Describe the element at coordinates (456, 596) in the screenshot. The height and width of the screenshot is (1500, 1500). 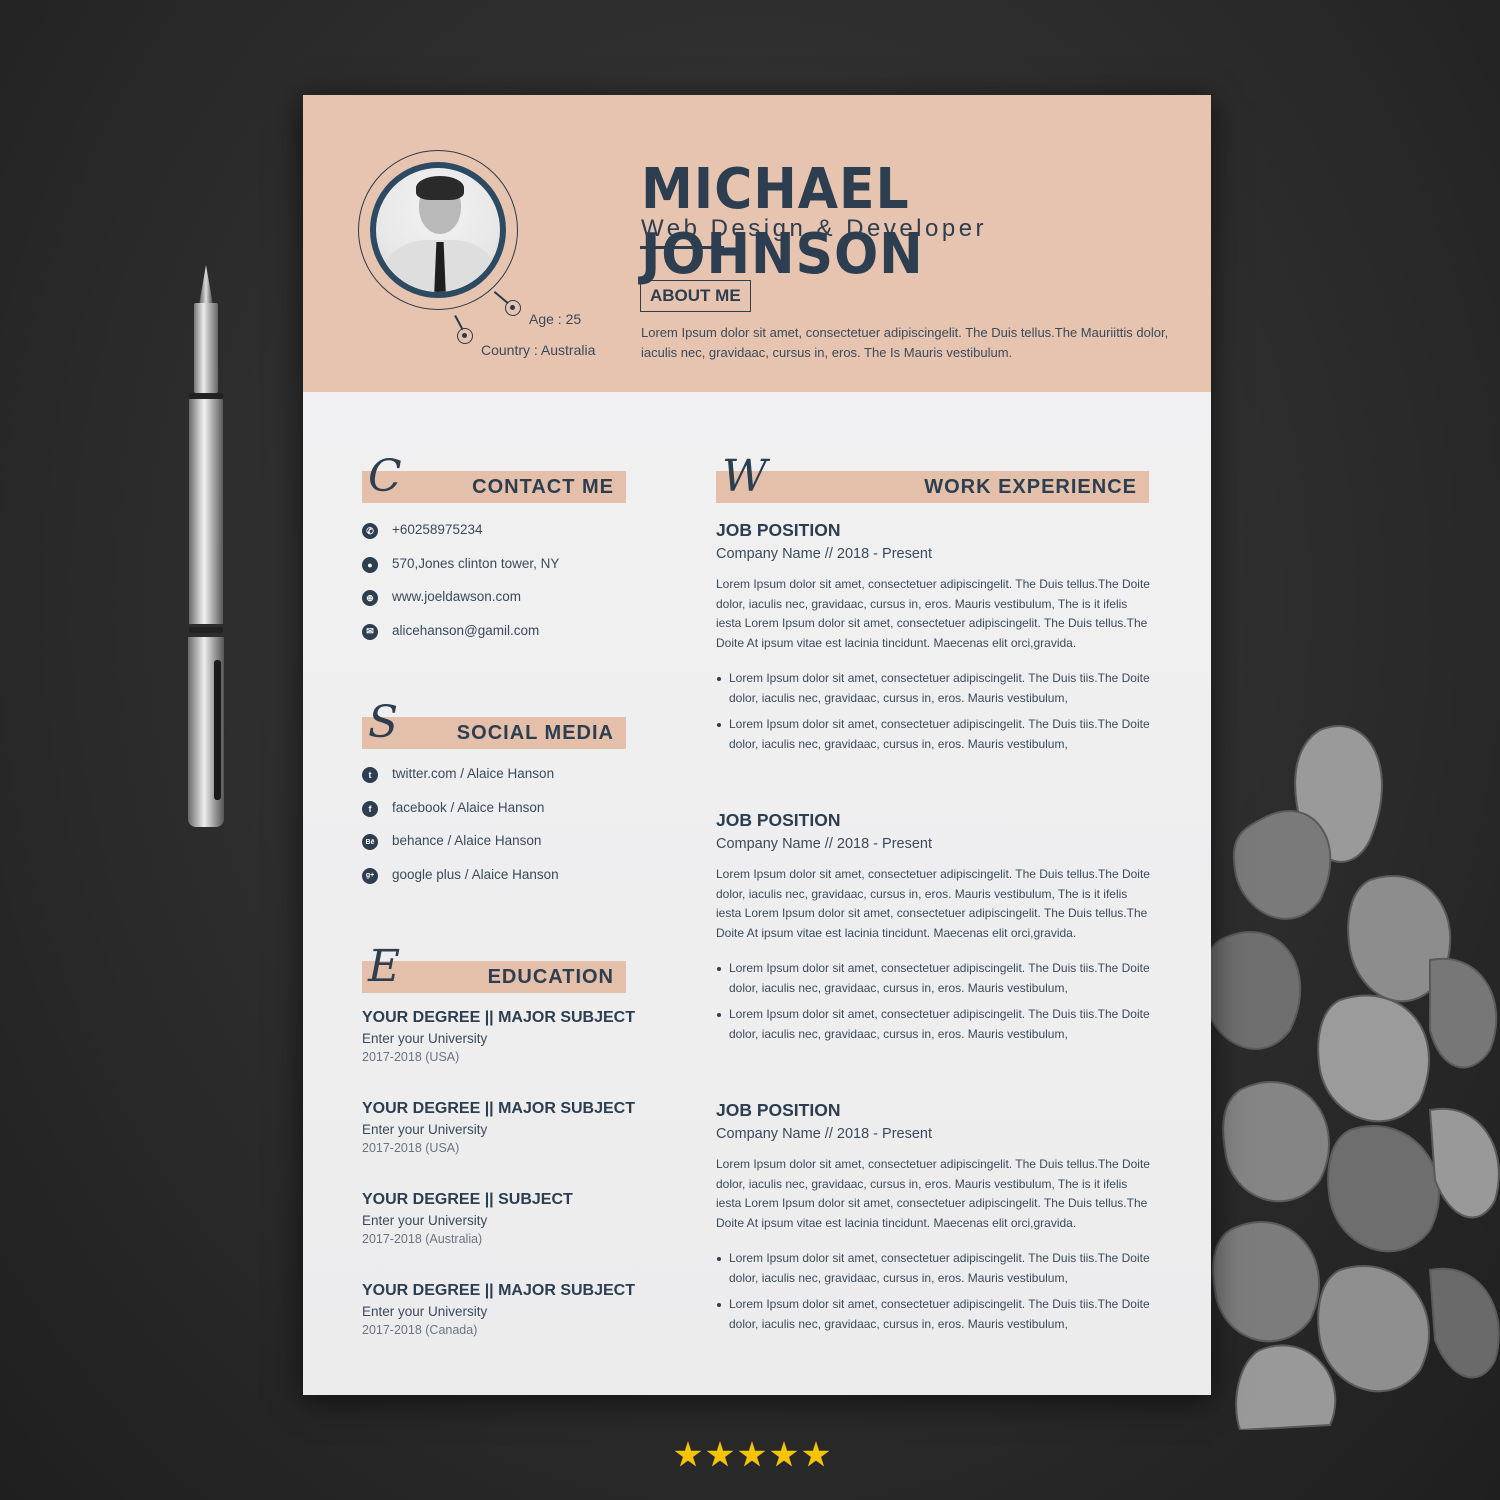
I see `contact-website-text: www.joeldawson.com` at that location.